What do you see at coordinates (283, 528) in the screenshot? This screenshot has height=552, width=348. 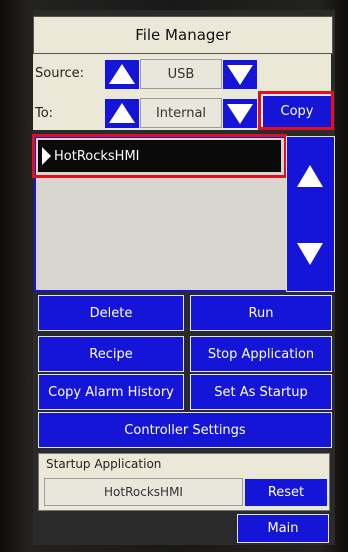 I see `main-button: Main` at bounding box center [283, 528].